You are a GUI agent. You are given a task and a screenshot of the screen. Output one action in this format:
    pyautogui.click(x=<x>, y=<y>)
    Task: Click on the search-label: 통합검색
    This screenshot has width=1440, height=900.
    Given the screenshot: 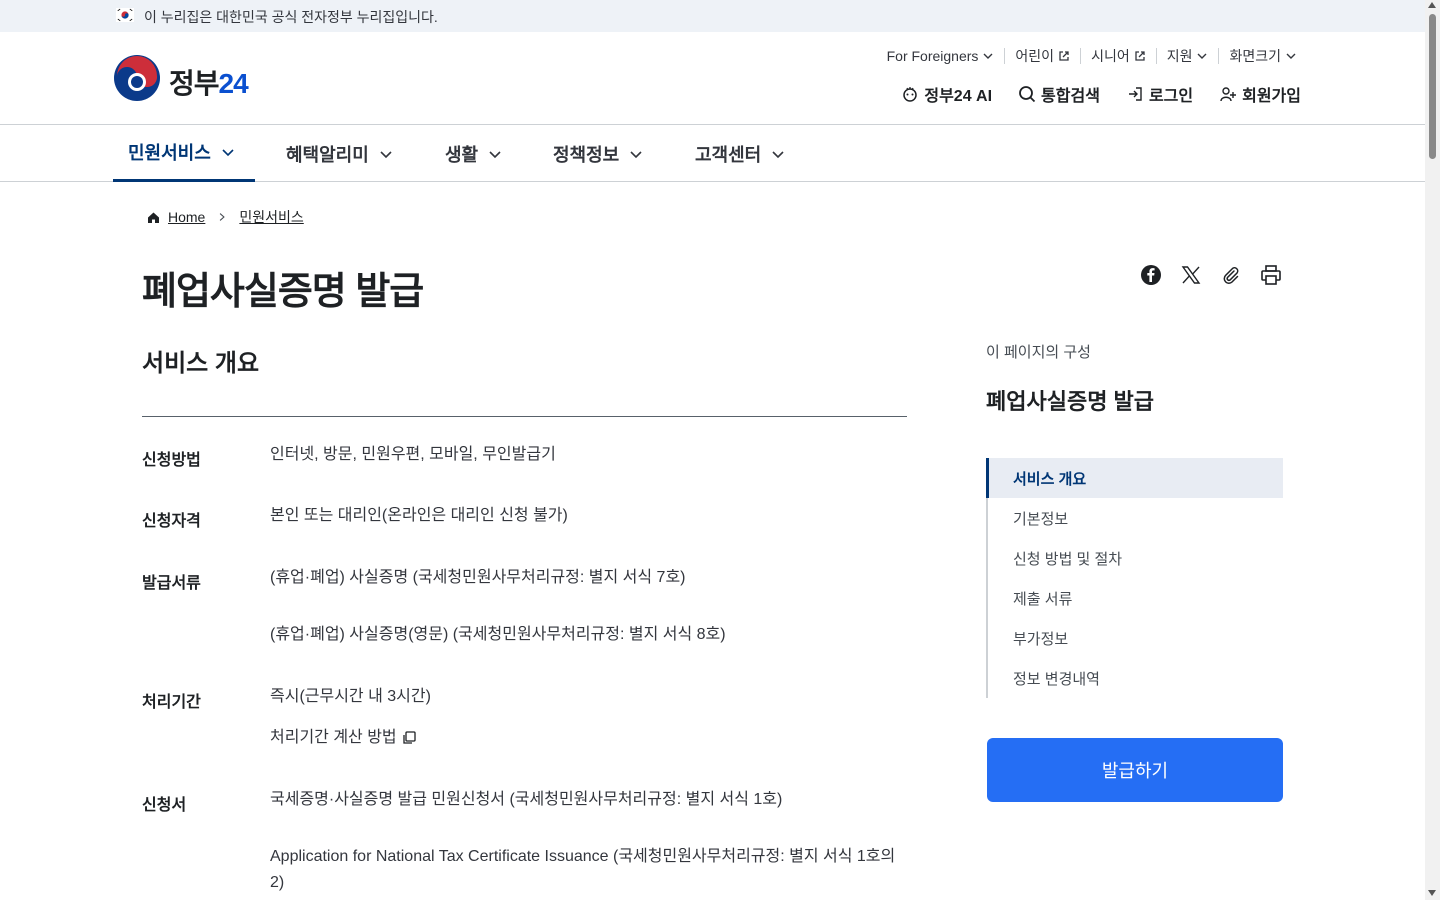 What is the action you would take?
    pyautogui.click(x=1070, y=96)
    